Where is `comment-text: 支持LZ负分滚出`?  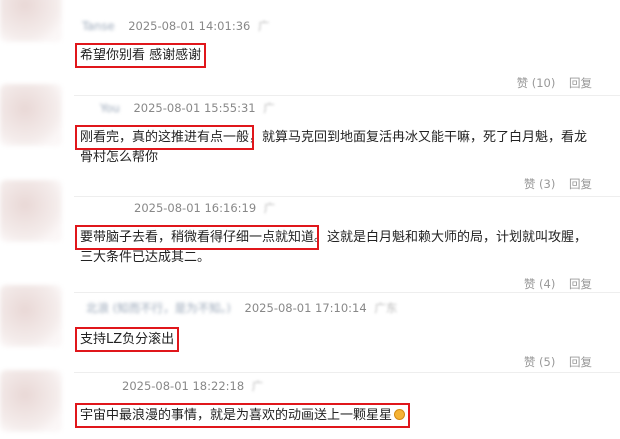 comment-text: 支持LZ负分滚出 is located at coordinates (337, 339).